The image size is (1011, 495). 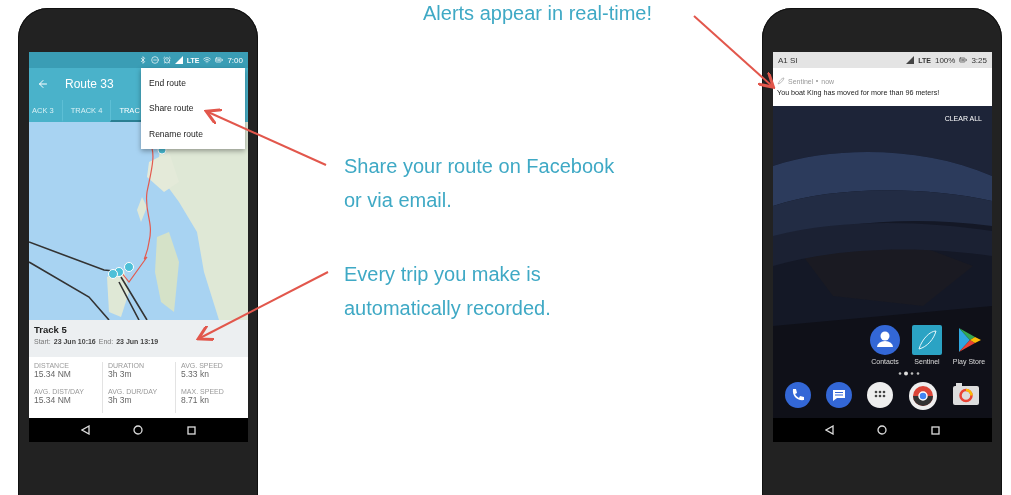 I want to click on camera-icon, so click(x=966, y=394).